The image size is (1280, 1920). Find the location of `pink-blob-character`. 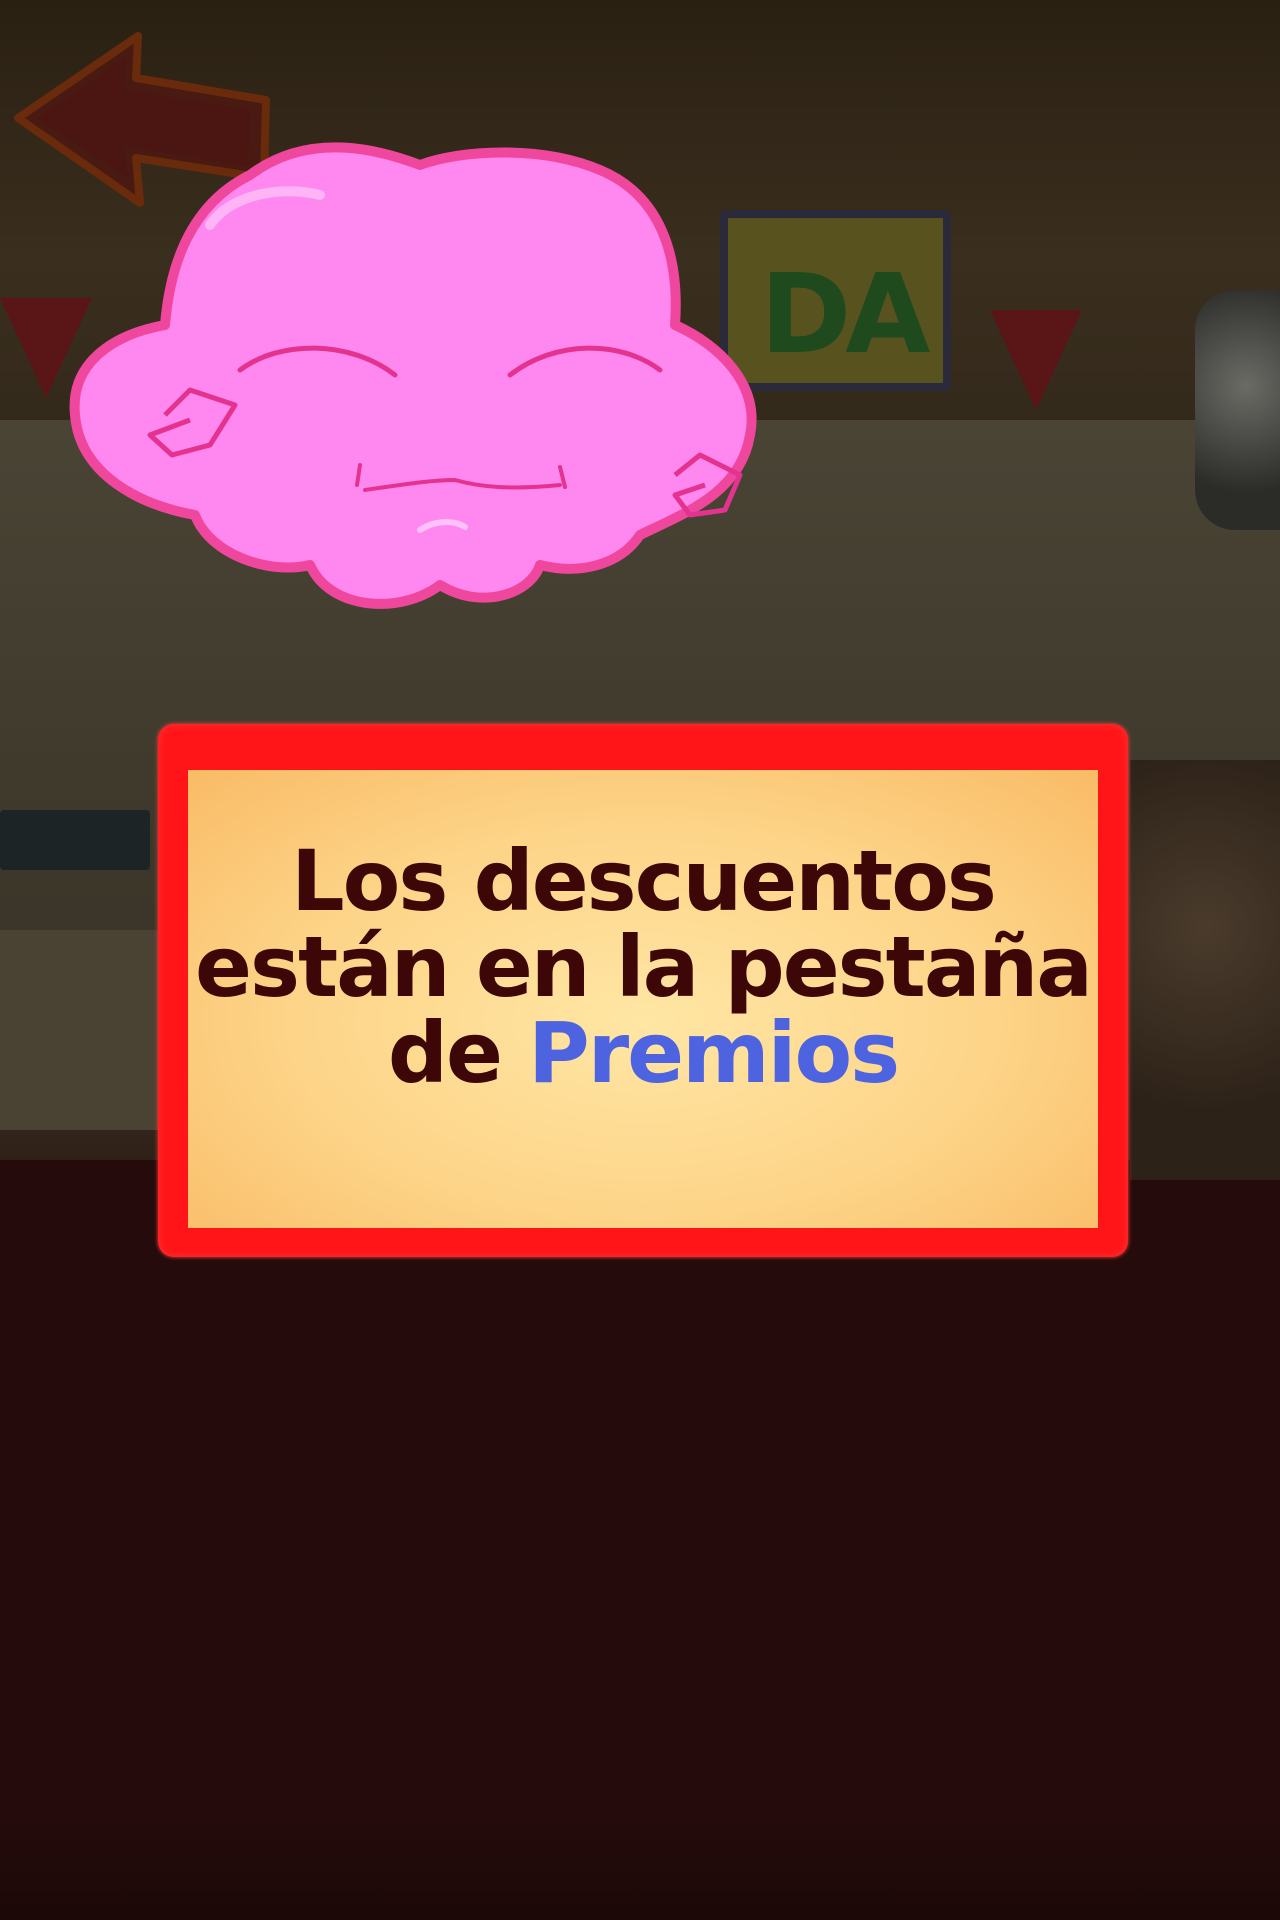

pink-blob-character is located at coordinates (413, 375).